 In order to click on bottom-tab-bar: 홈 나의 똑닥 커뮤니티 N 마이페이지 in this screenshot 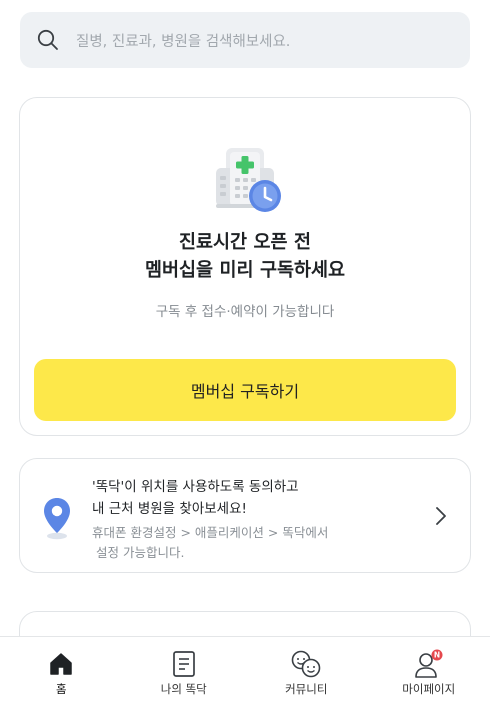, I will do `click(245, 676)`.